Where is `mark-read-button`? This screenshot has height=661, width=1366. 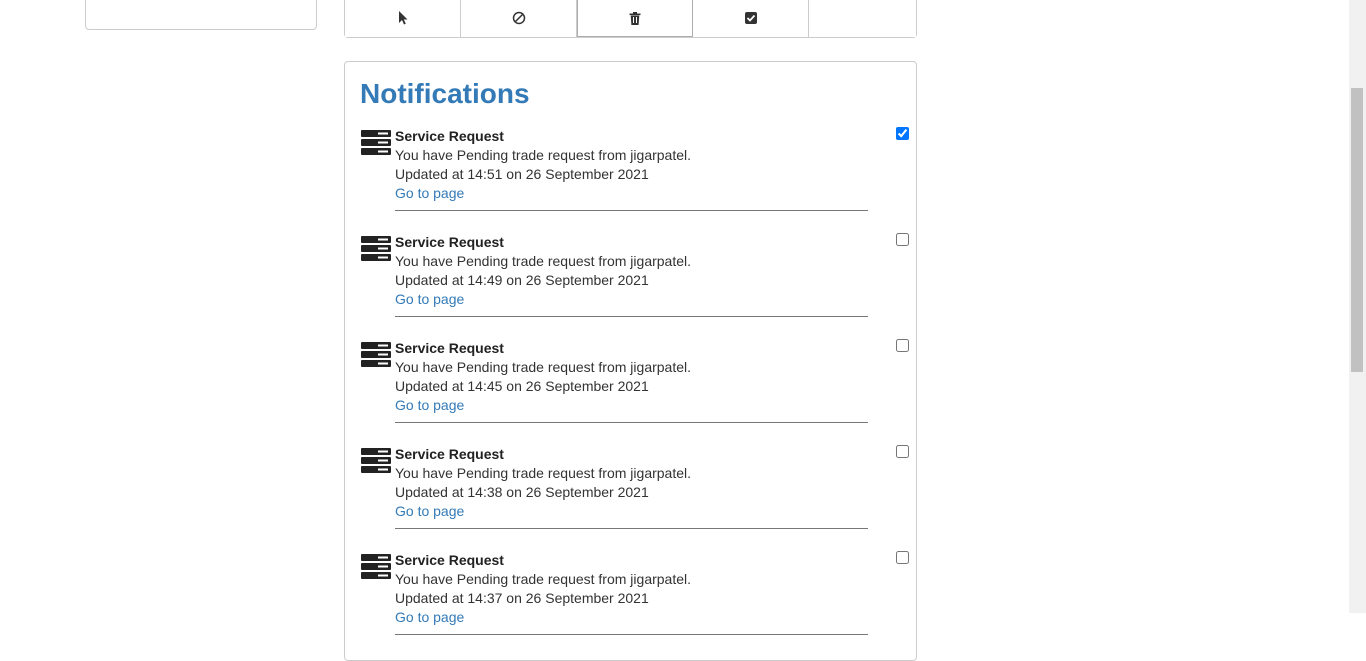
mark-read-button is located at coordinates (751, 18).